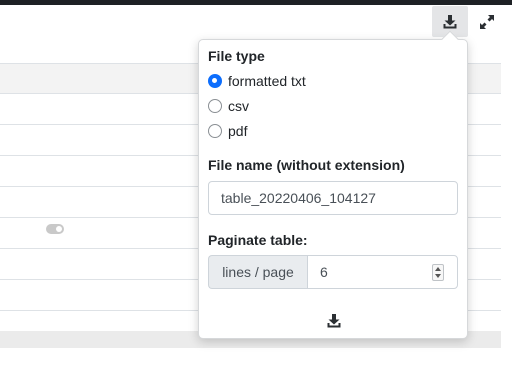 Image resolution: width=512 pixels, height=385 pixels. Describe the element at coordinates (257, 272) in the screenshot. I see `lines-per-page-addon: lines / page` at that location.